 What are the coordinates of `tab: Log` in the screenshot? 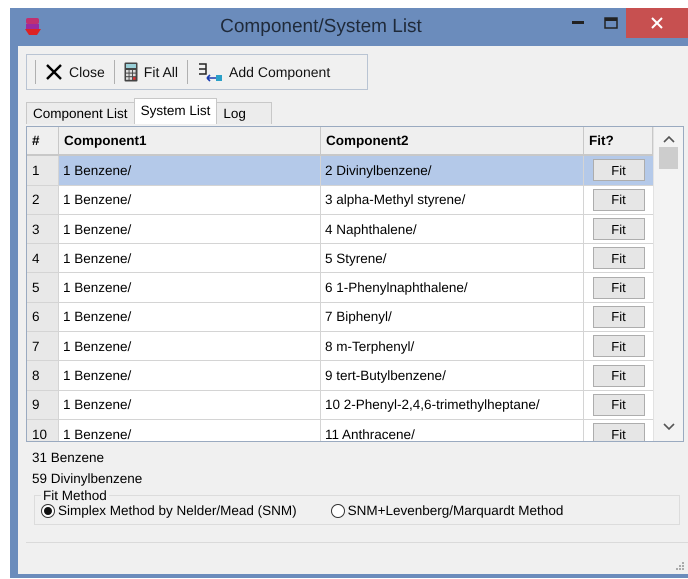 It's located at (244, 113).